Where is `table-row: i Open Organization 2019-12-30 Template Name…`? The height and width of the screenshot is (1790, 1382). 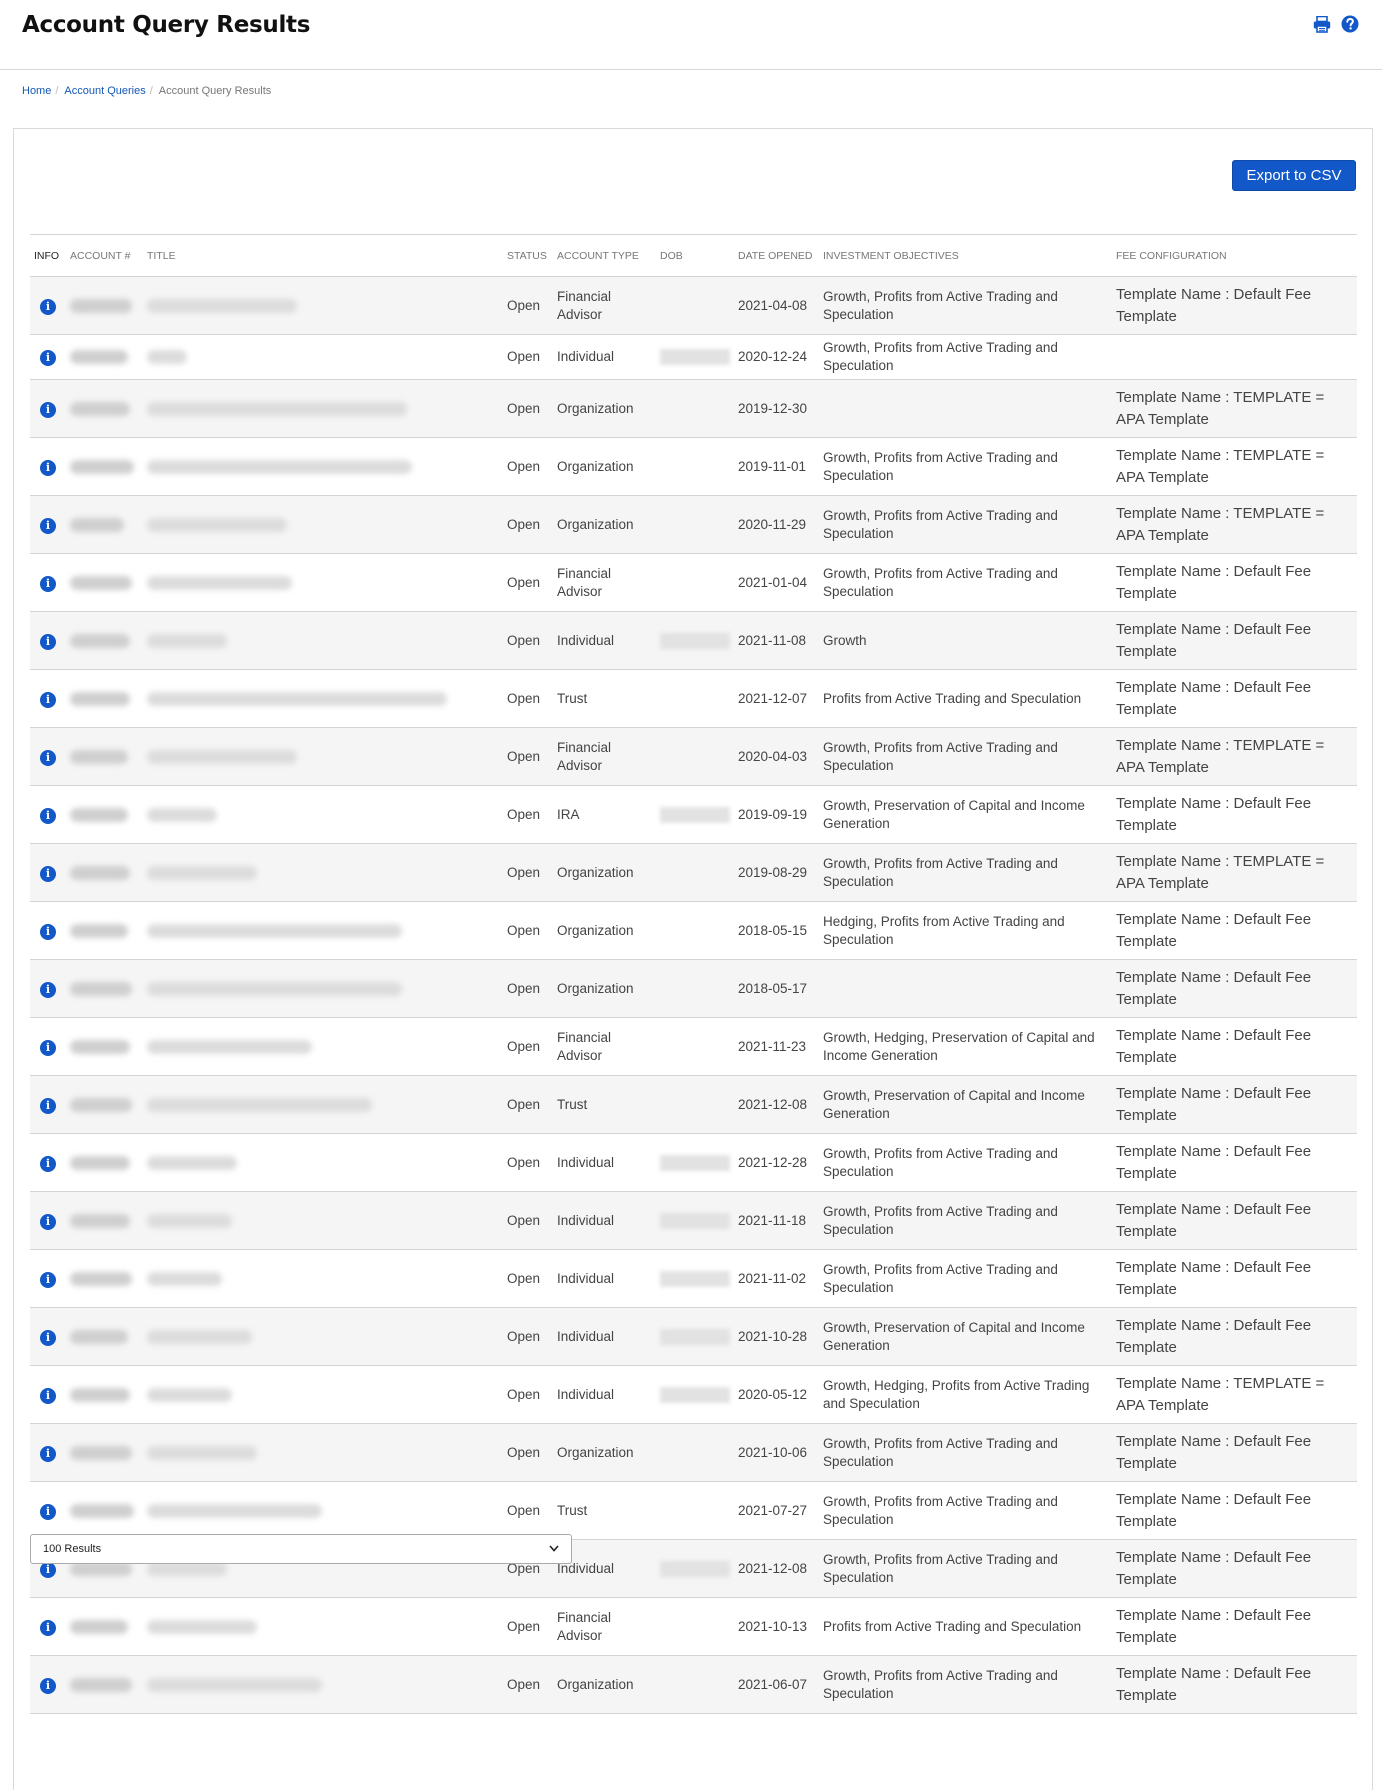 table-row: i Open Organization 2019-12-30 Template Name… is located at coordinates (693, 408).